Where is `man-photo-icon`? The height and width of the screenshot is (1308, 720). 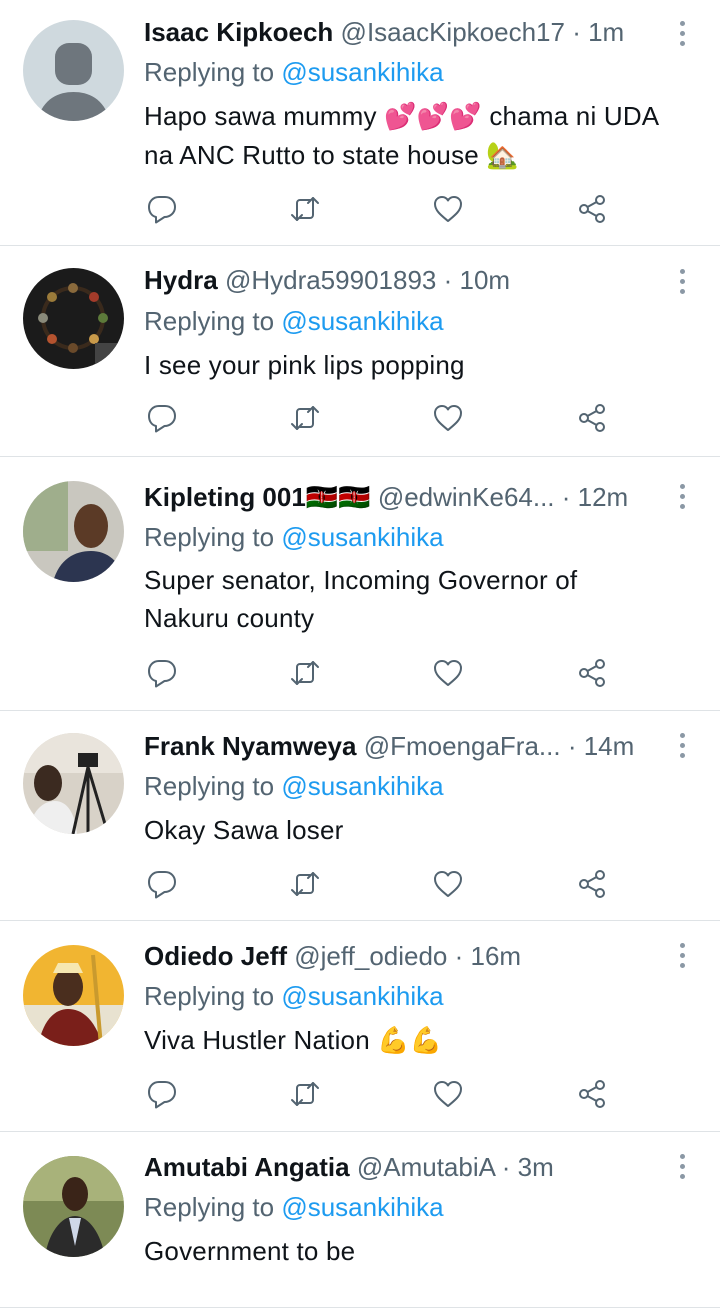 man-photo-icon is located at coordinates (73, 531).